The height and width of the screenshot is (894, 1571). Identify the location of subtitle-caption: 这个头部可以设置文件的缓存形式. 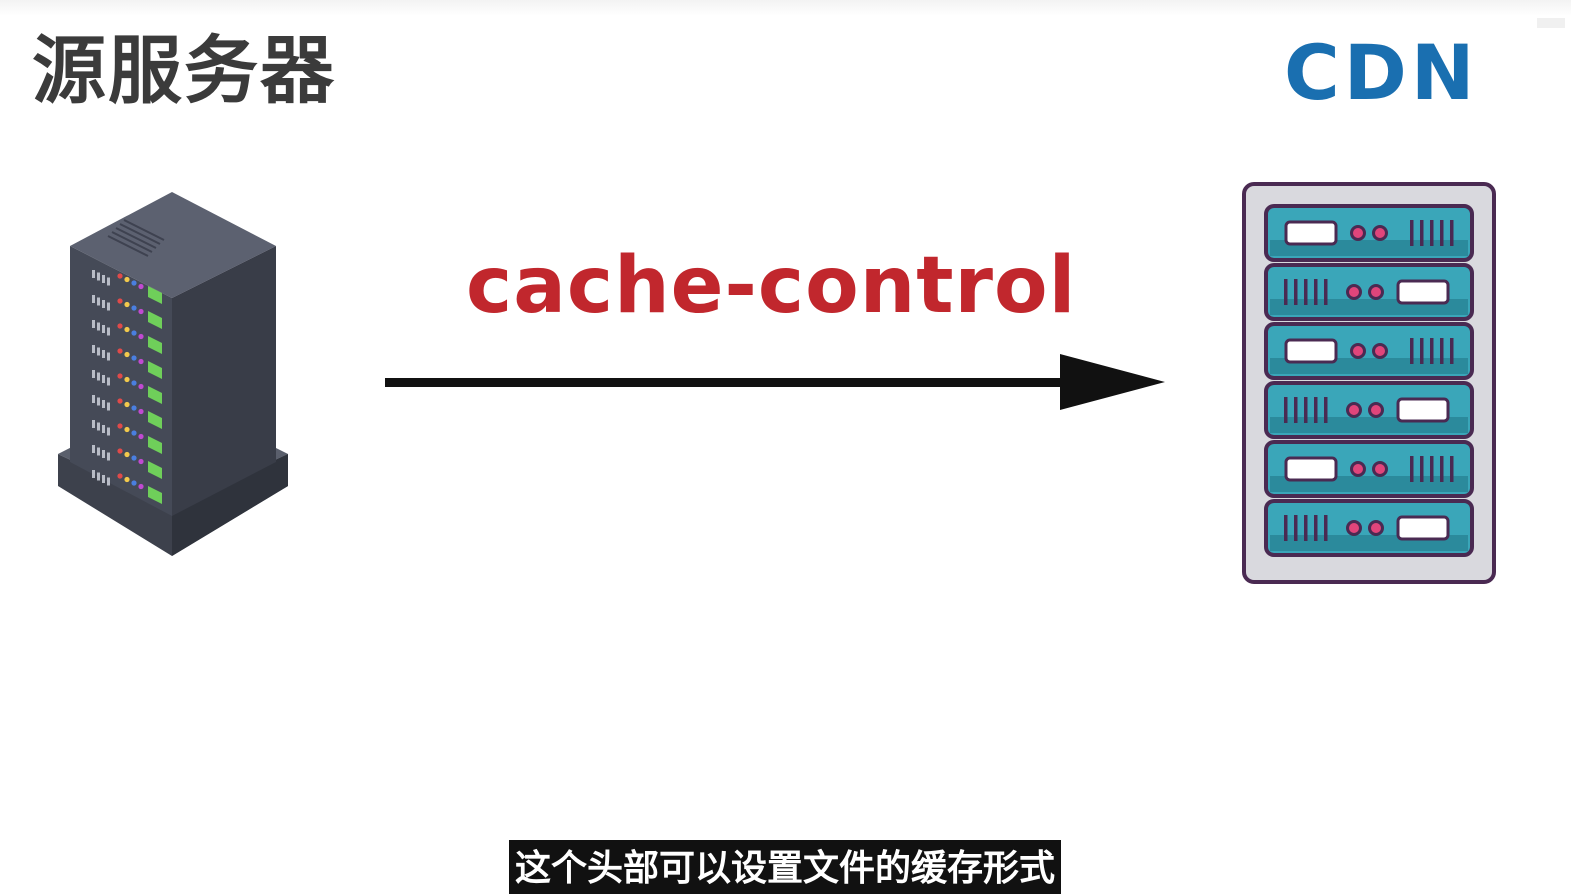
(785, 867).